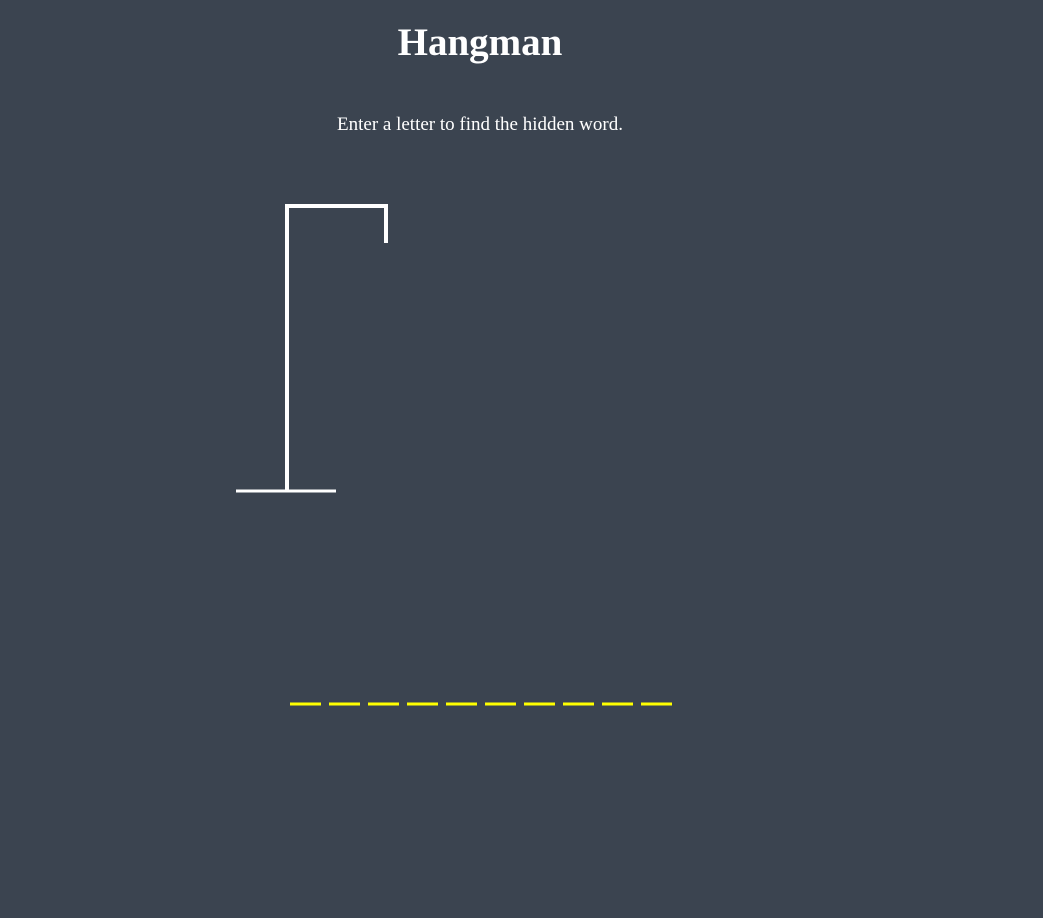 Image resolution: width=1043 pixels, height=918 pixels. What do you see at coordinates (481, 704) in the screenshot?
I see `hidden-word-slots` at bounding box center [481, 704].